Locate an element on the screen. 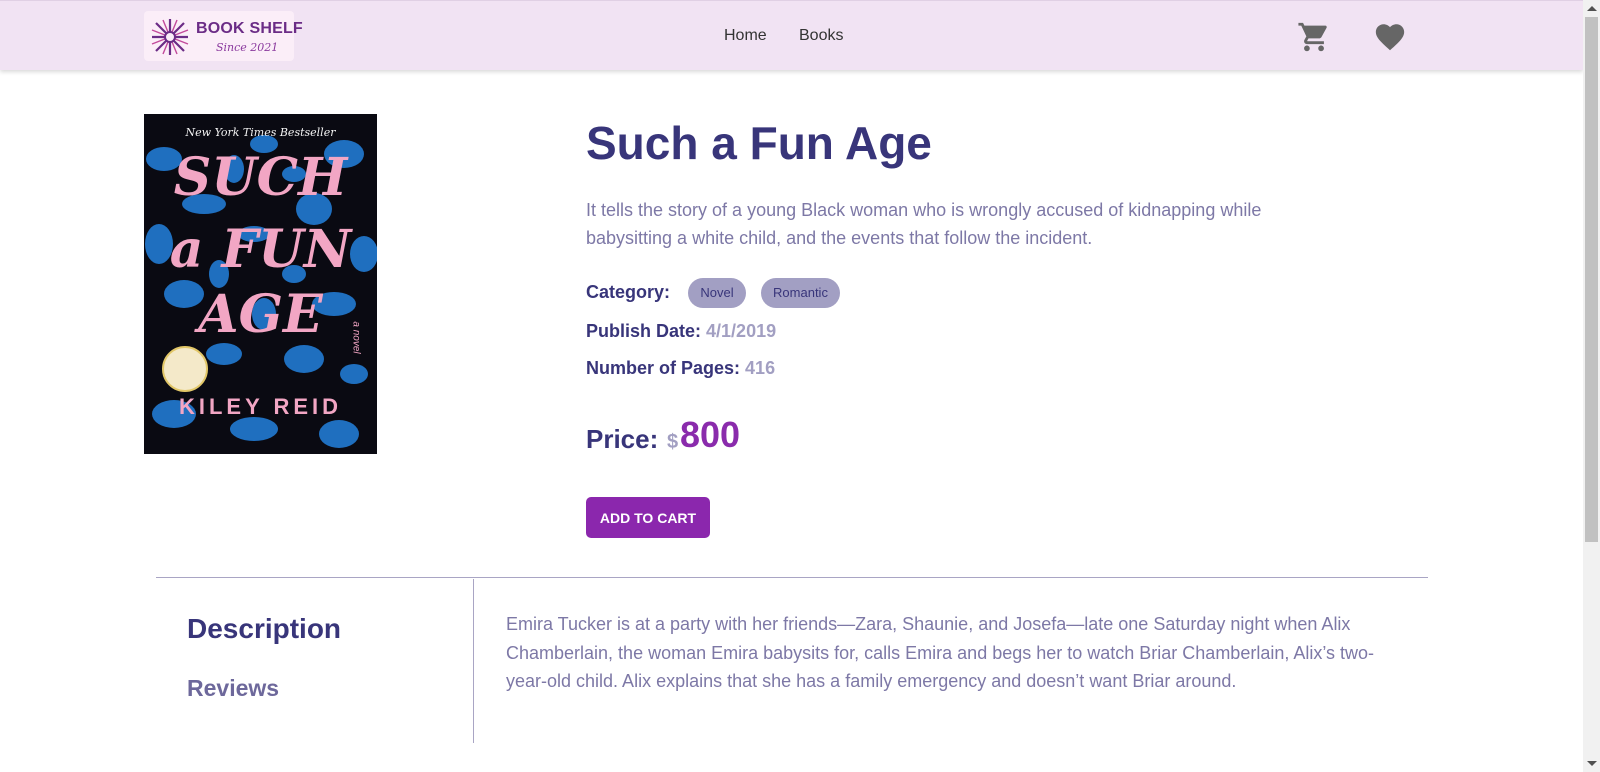  category-chip-romantic: Romantic is located at coordinates (800, 293).